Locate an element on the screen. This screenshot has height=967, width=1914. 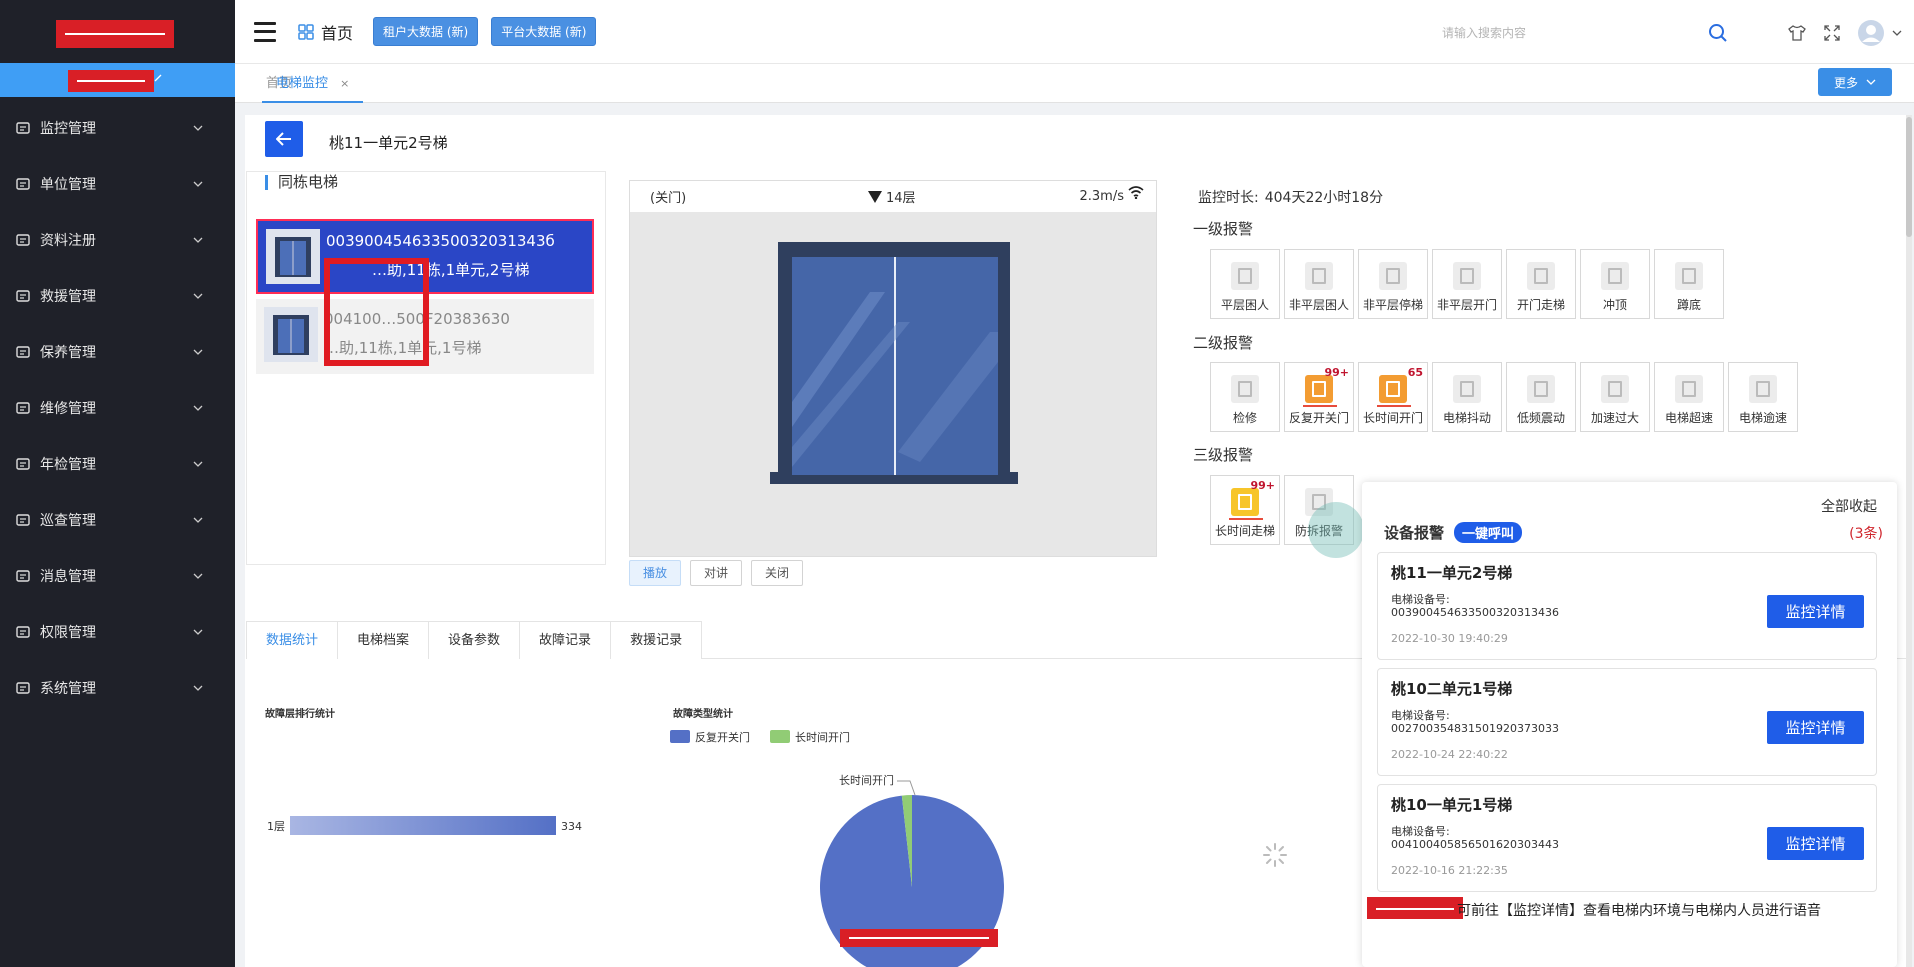
bottom-tab: 设备参数 is located at coordinates (474, 640).